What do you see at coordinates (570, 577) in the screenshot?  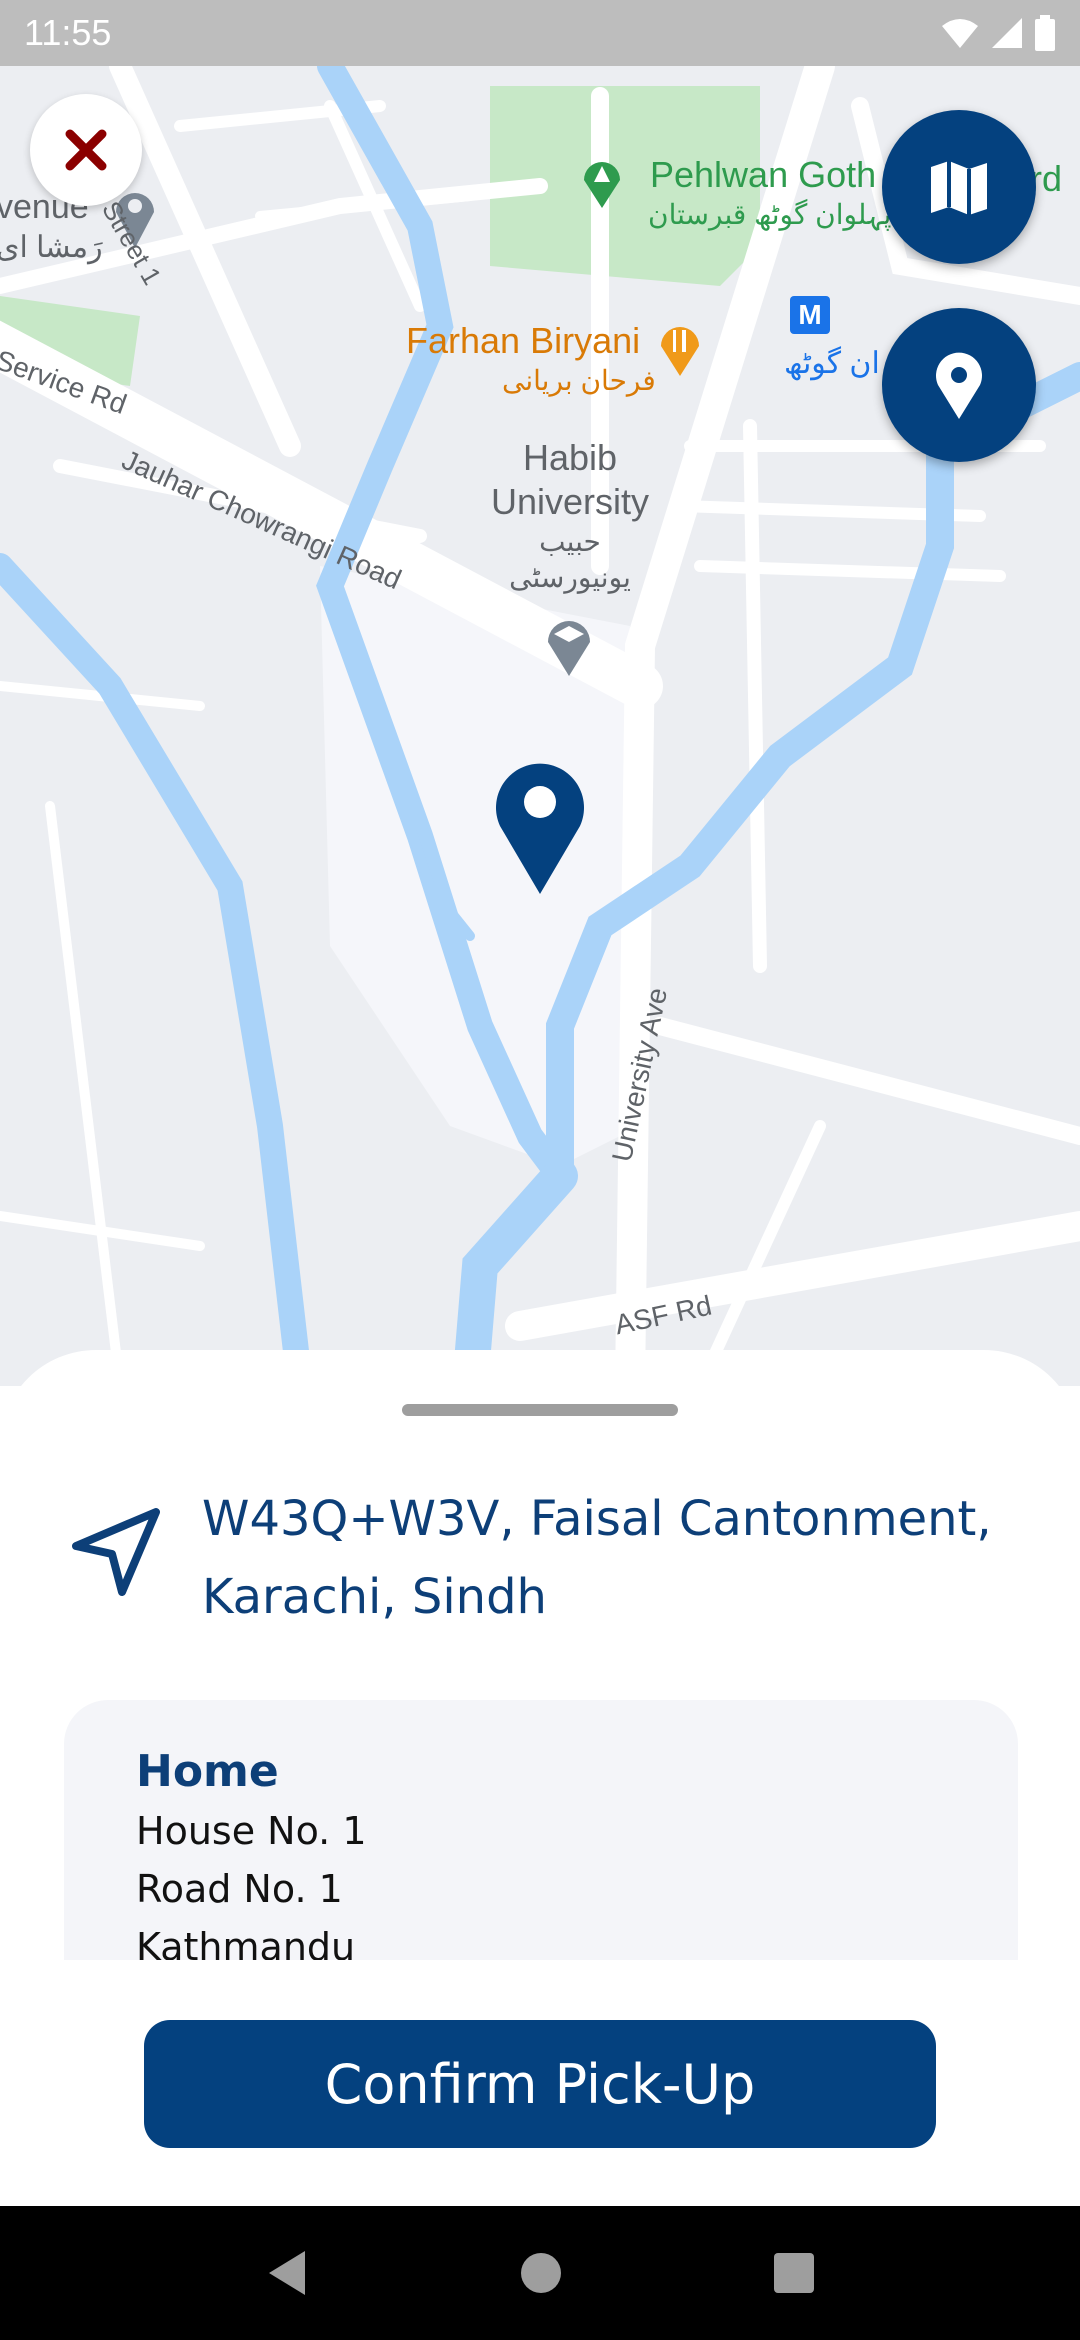 I see `habib-ur-label-2: یونیورسٹی` at bounding box center [570, 577].